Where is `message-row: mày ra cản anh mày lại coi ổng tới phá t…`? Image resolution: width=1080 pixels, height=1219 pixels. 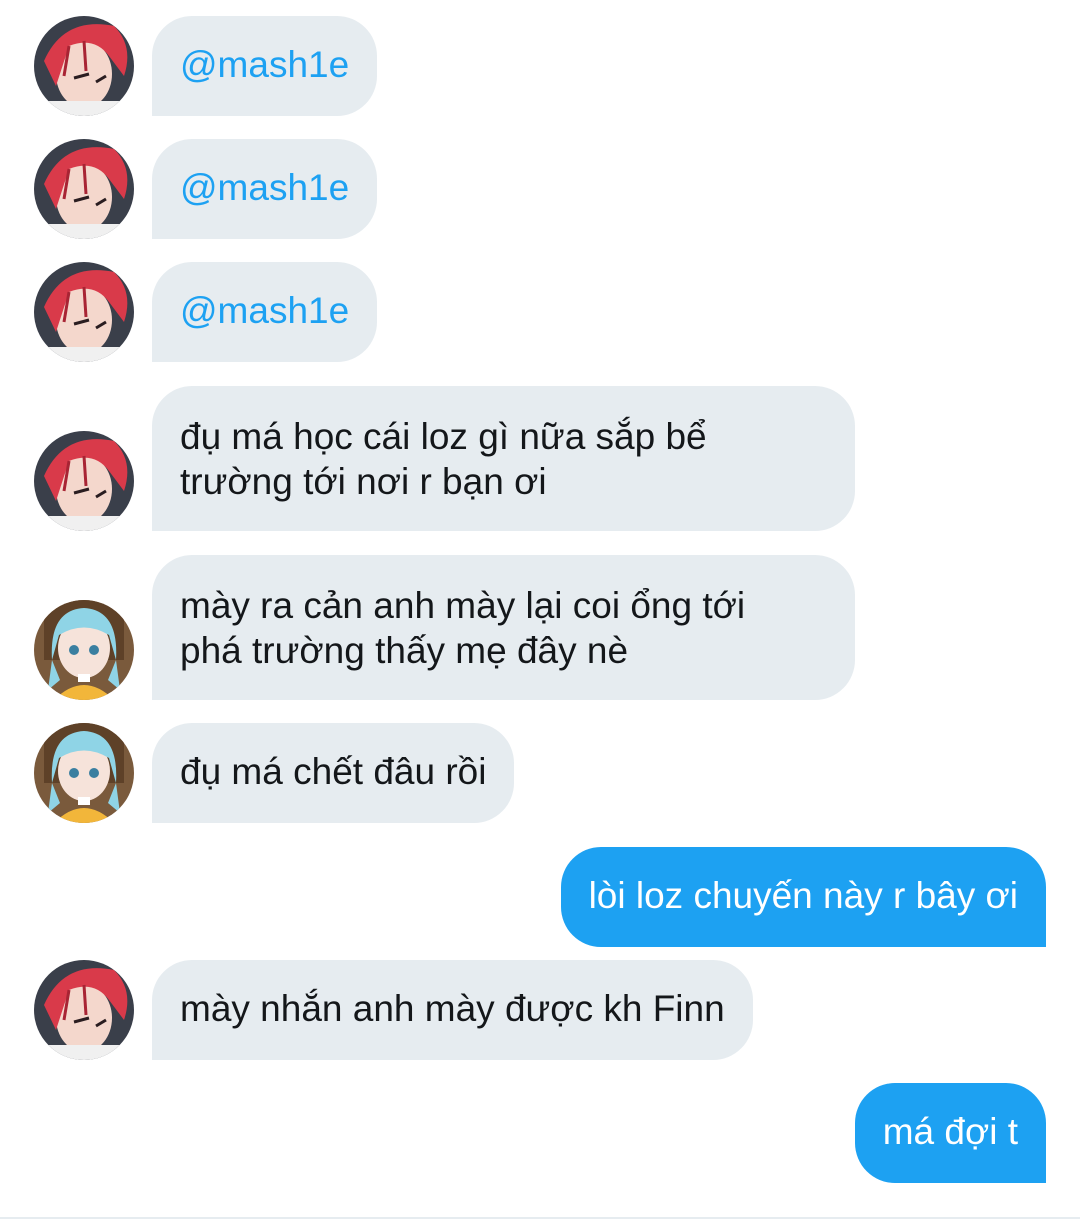
message-row: mày ra cản anh mày lại coi ổng tới phá t… is located at coordinates (540, 627).